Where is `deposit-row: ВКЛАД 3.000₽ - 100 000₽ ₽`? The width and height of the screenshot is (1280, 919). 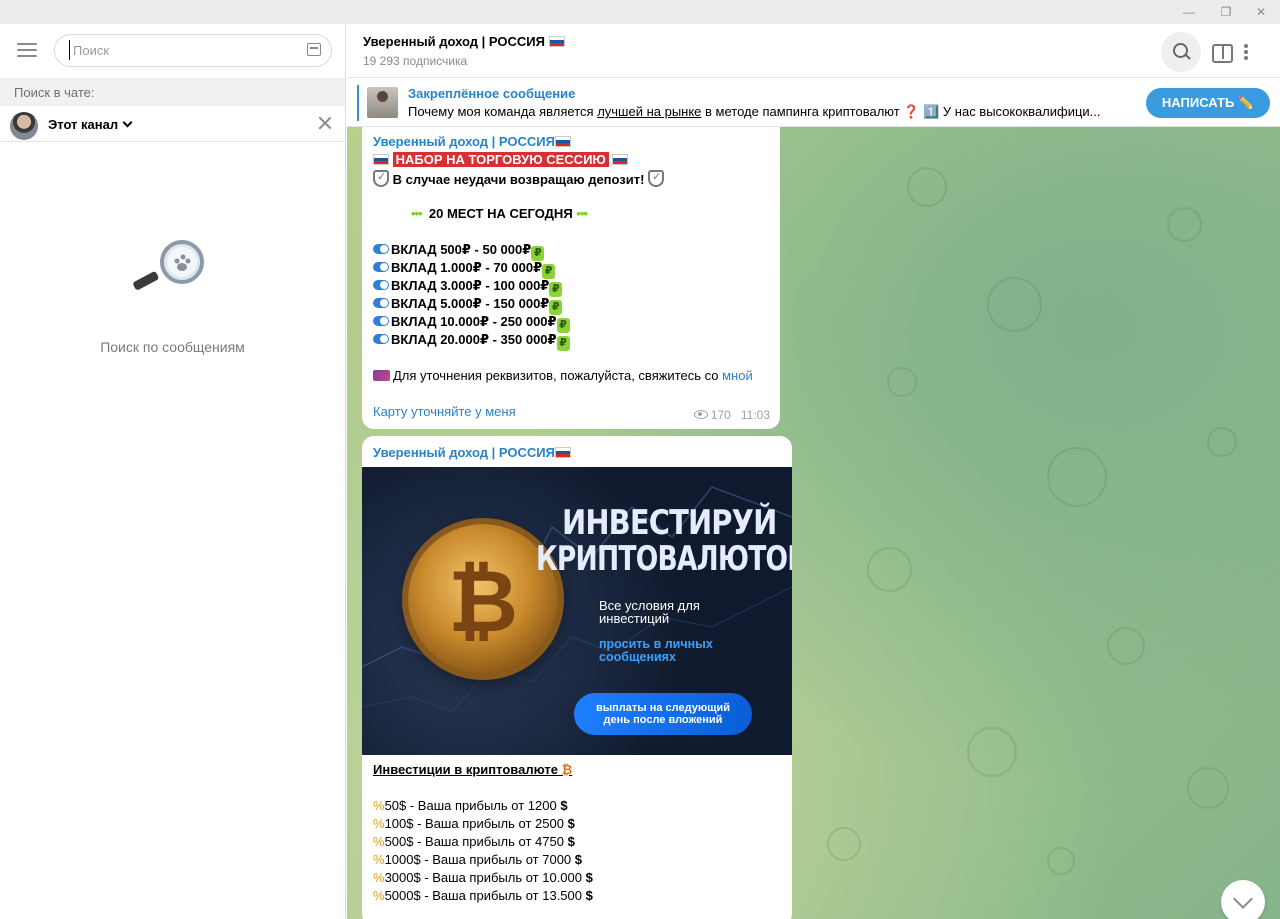
deposit-row: ВКЛАД 3.000₽ - 100 000₽ ₽ is located at coordinates (468, 287).